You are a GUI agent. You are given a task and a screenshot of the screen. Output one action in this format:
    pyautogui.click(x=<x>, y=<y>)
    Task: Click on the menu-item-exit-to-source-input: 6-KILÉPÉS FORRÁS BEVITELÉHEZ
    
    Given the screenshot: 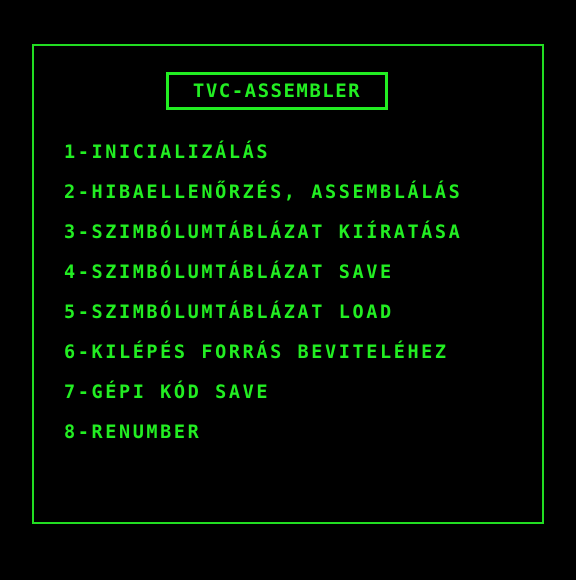 What is the action you would take?
    pyautogui.click(x=263, y=359)
    